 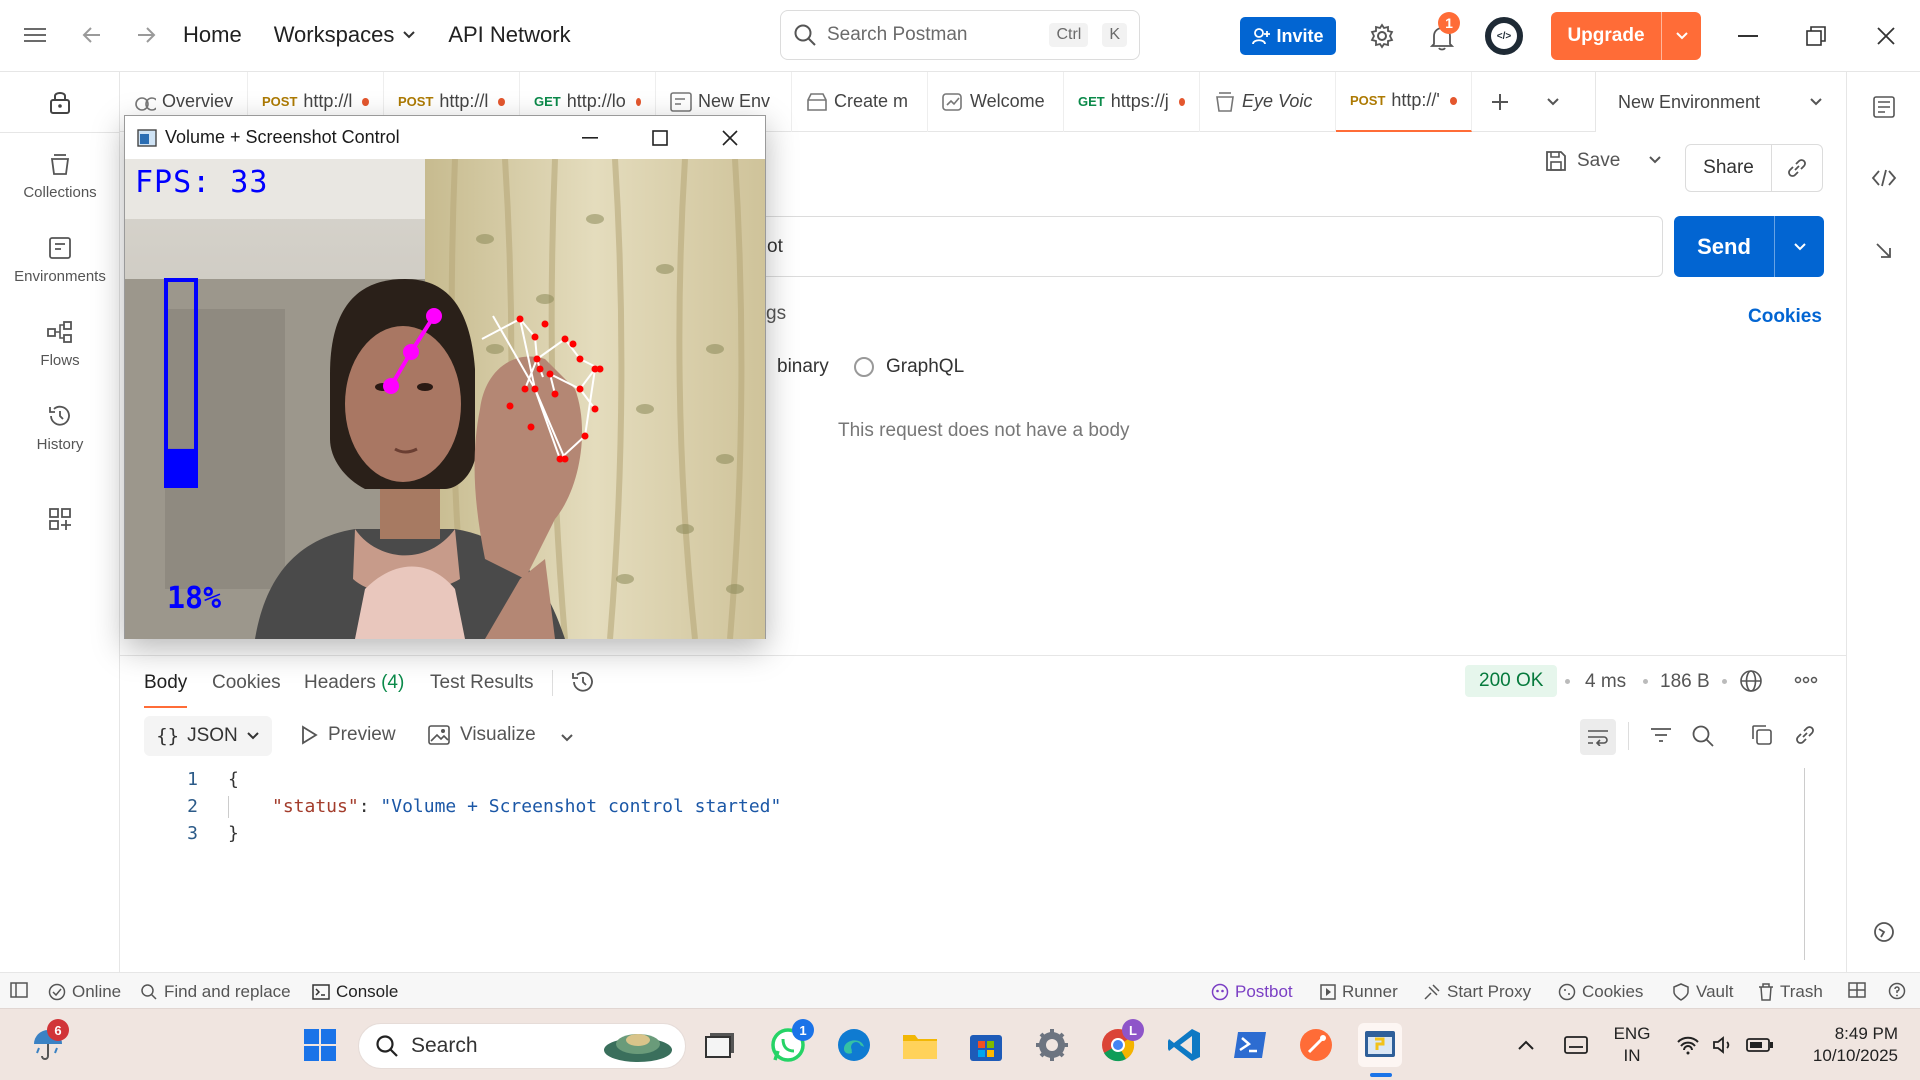 I want to click on trash-button: Trash, so click(x=1790, y=992).